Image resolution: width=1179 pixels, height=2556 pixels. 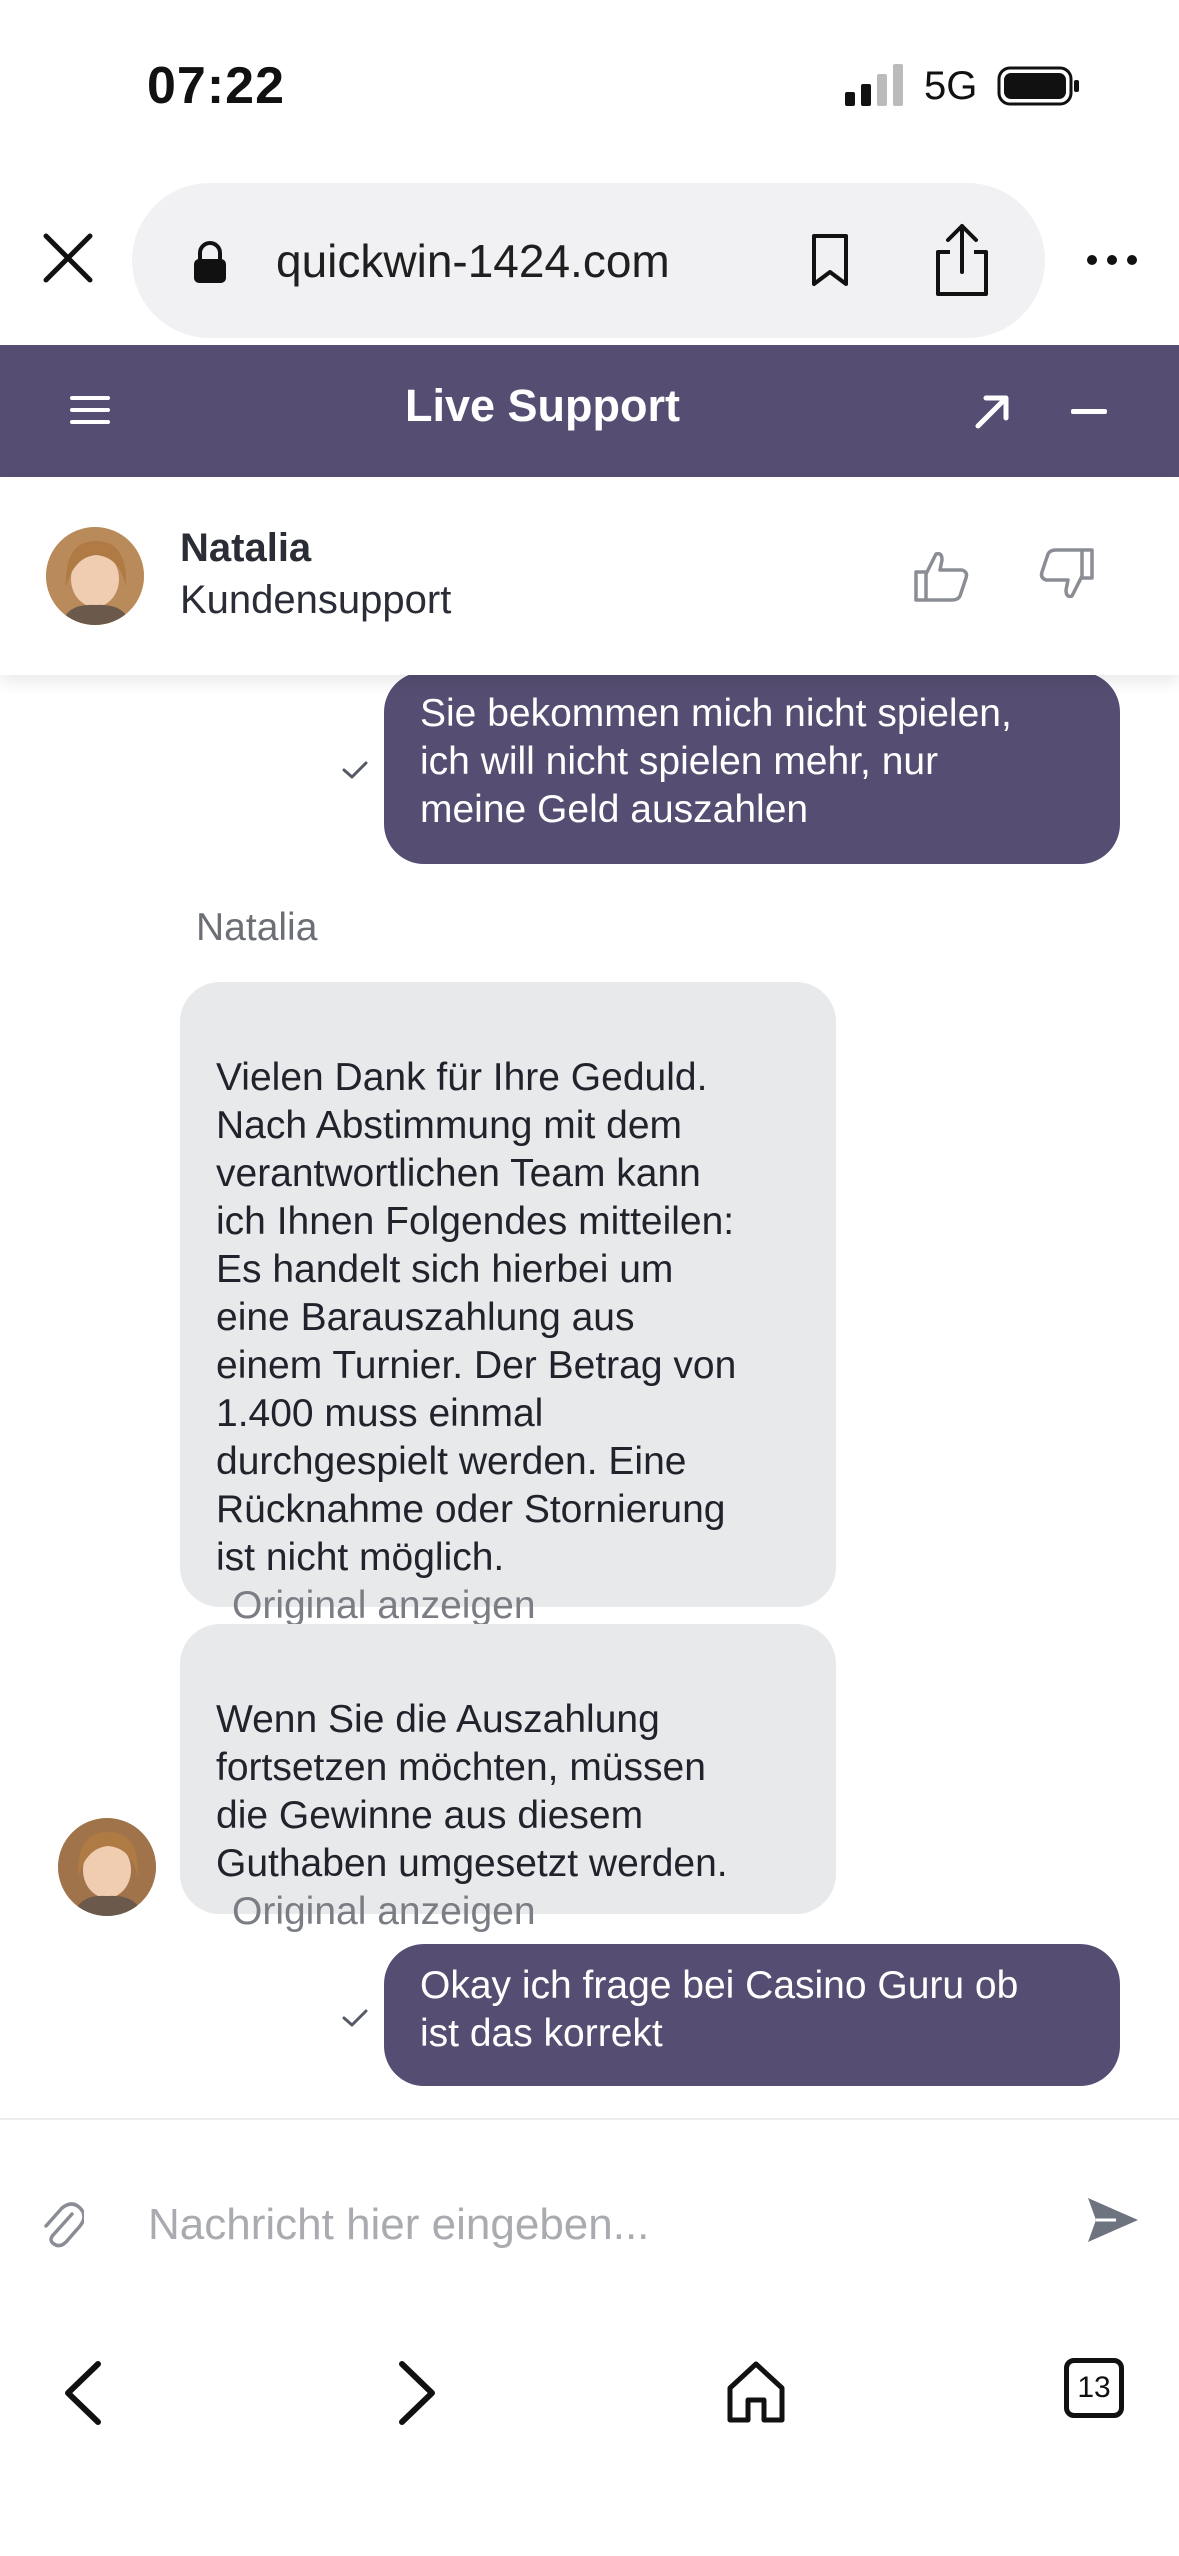 What do you see at coordinates (1089, 411) in the screenshot?
I see `minimize-icon` at bounding box center [1089, 411].